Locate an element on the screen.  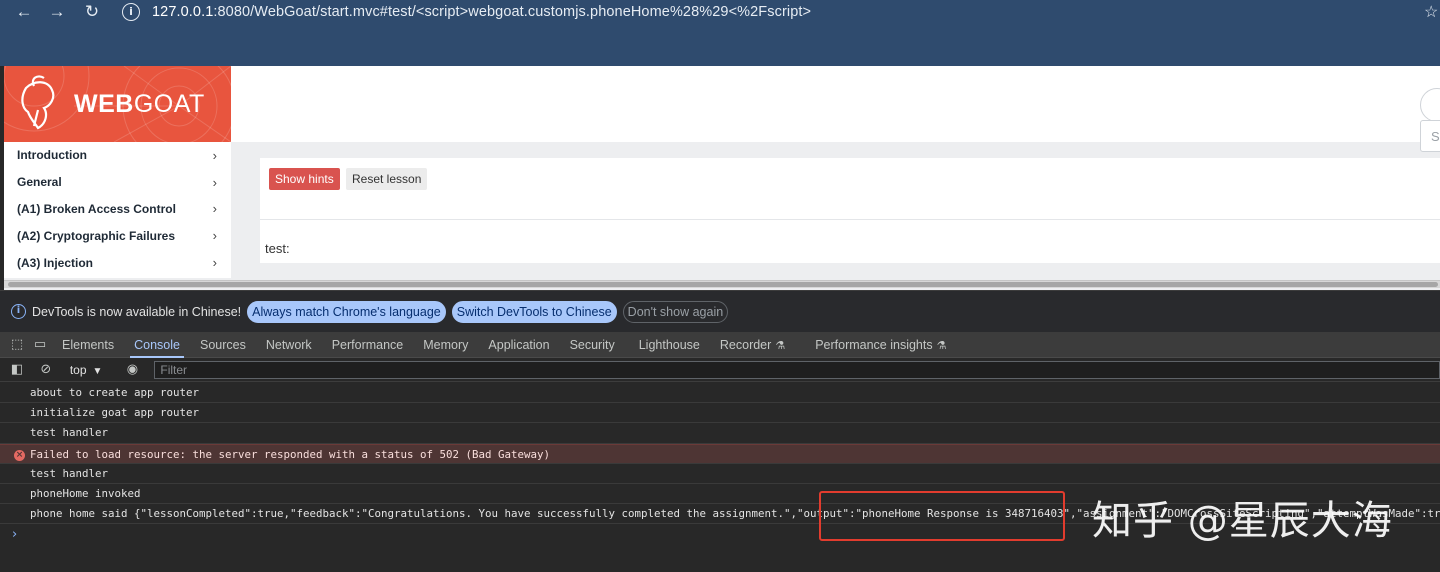
back-icon: ← is located at coordinates (24, 12).